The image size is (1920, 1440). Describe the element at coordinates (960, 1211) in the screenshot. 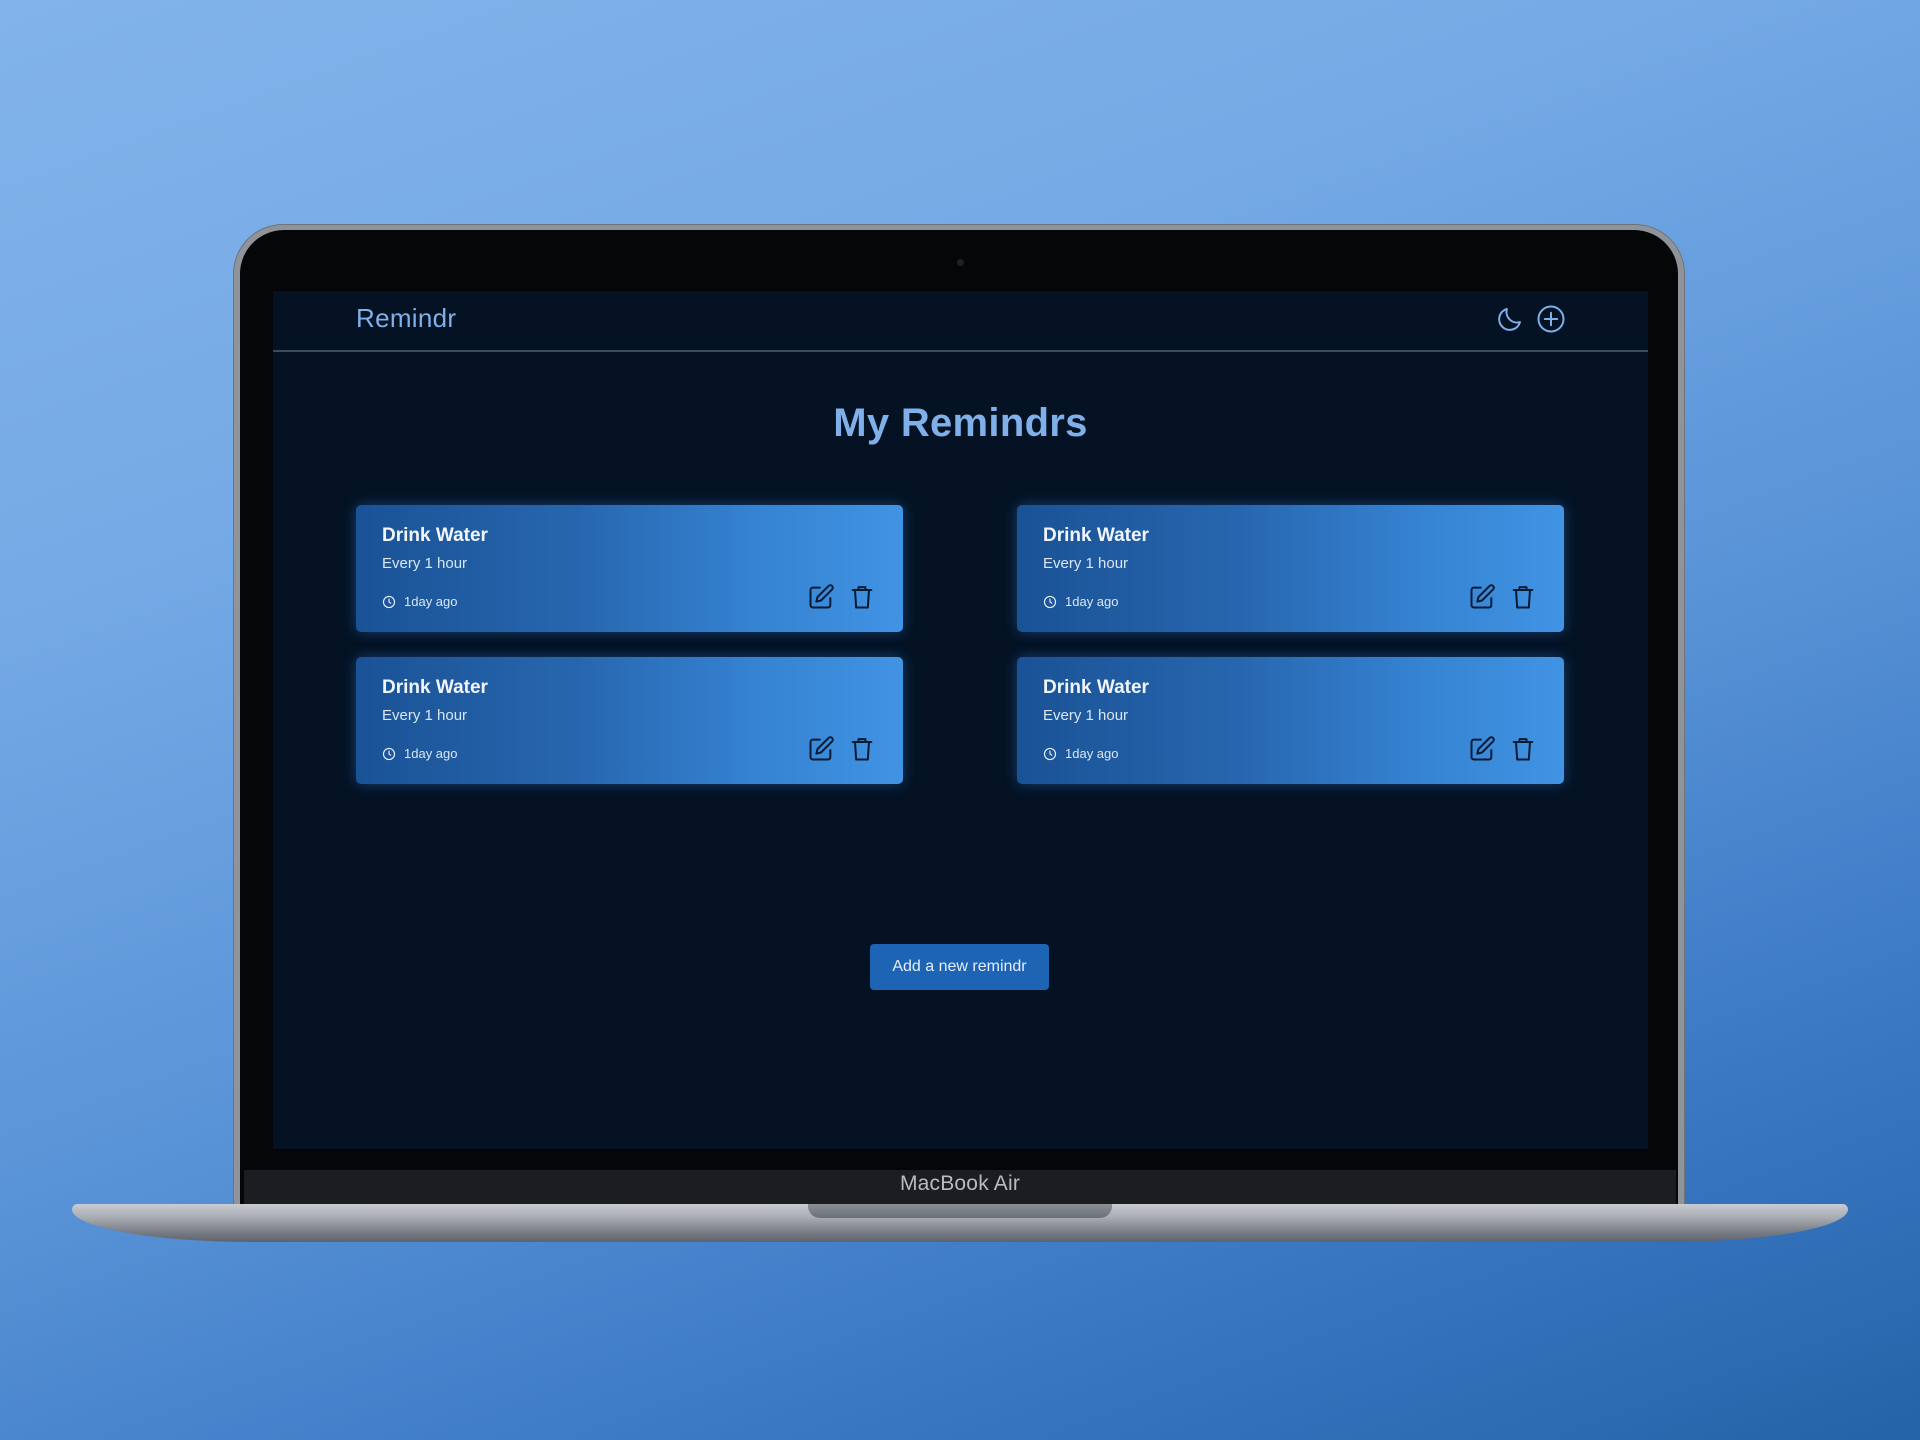

I see `laptop-notch` at that location.